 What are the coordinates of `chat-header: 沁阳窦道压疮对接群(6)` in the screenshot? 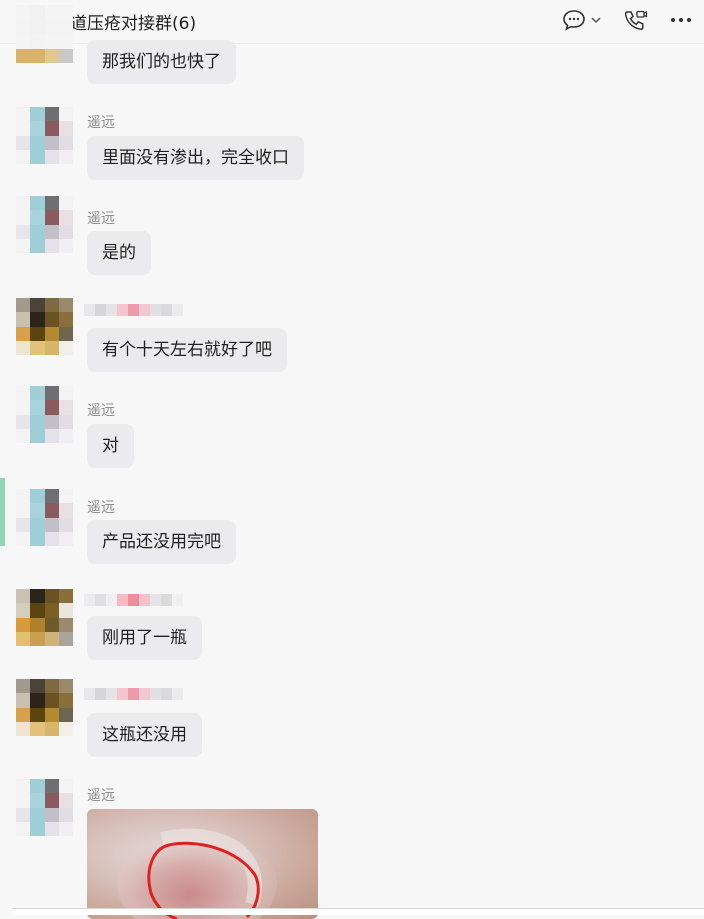 It's located at (352, 22).